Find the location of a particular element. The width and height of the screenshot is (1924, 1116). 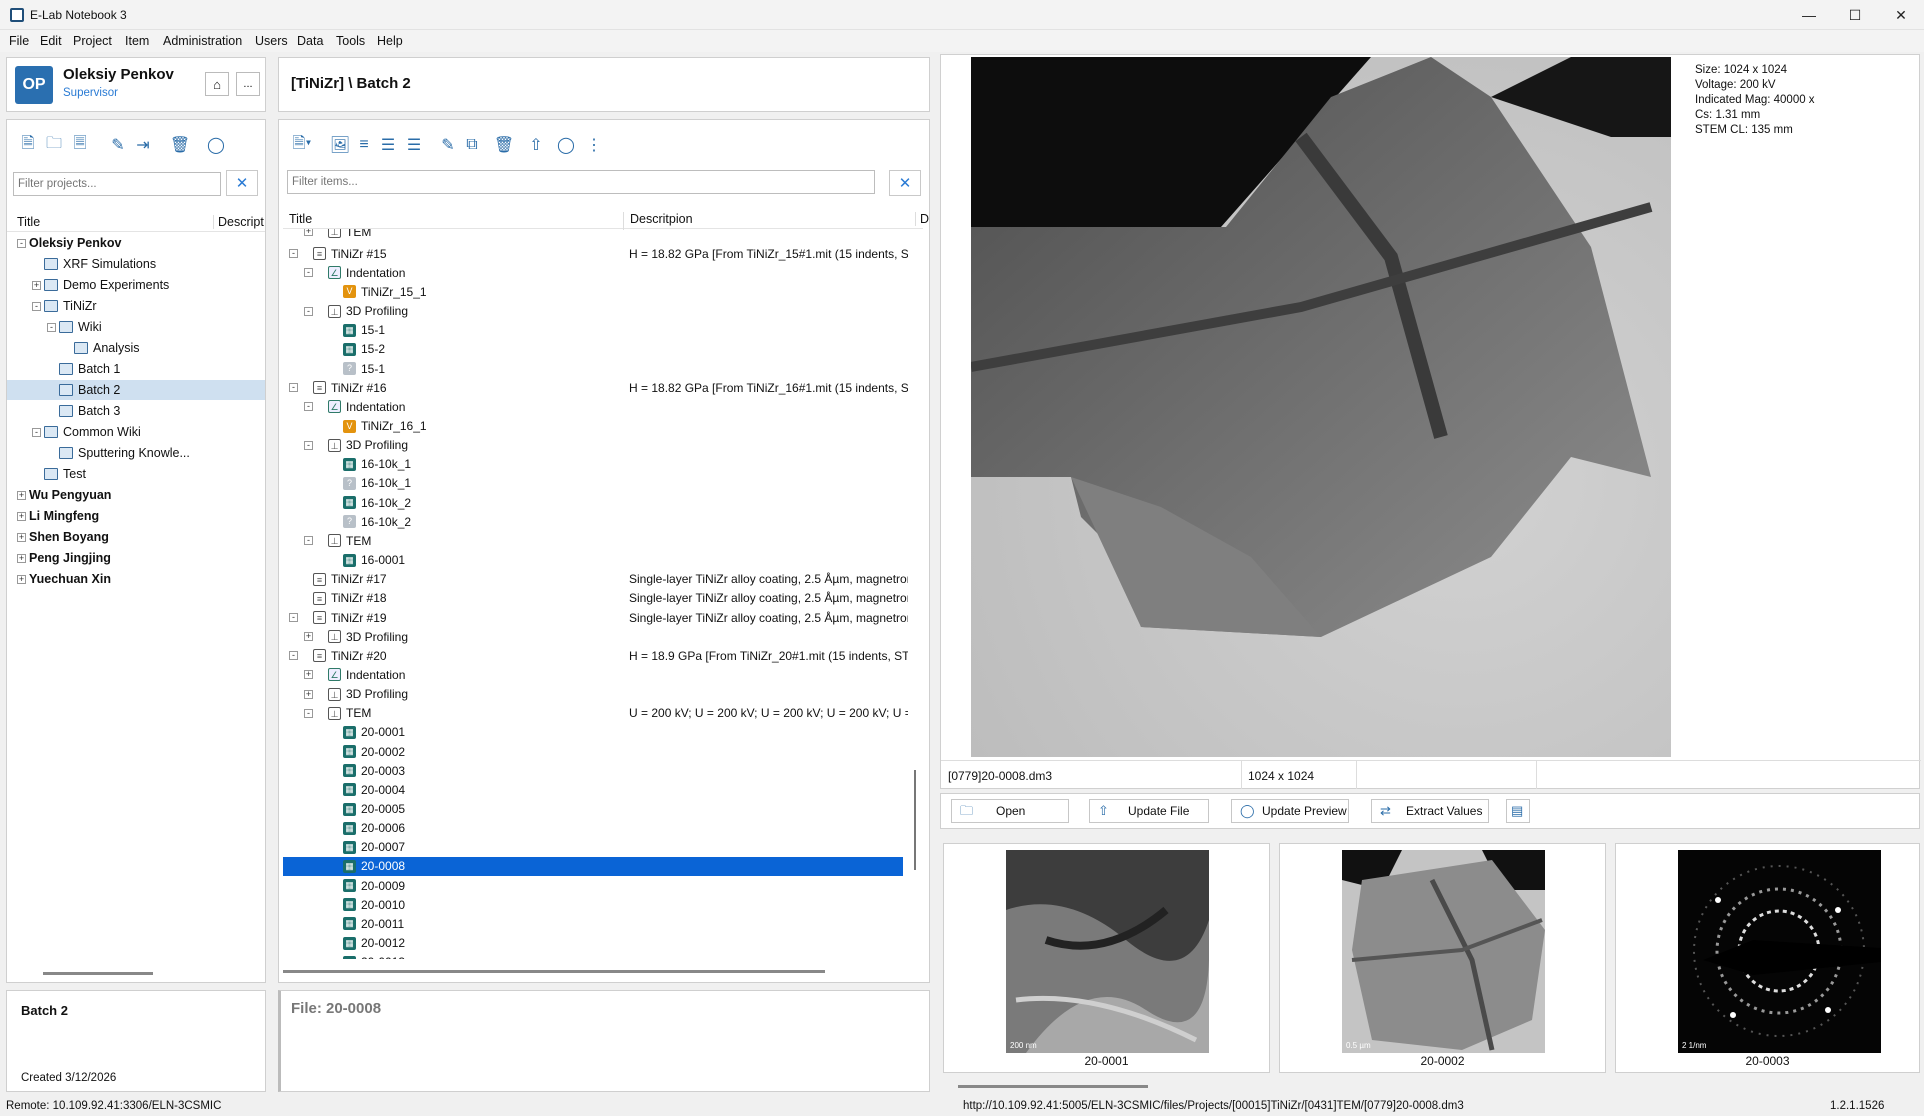

thumbnail-3: 2 1/nm 20-0003 is located at coordinates (1767, 958).